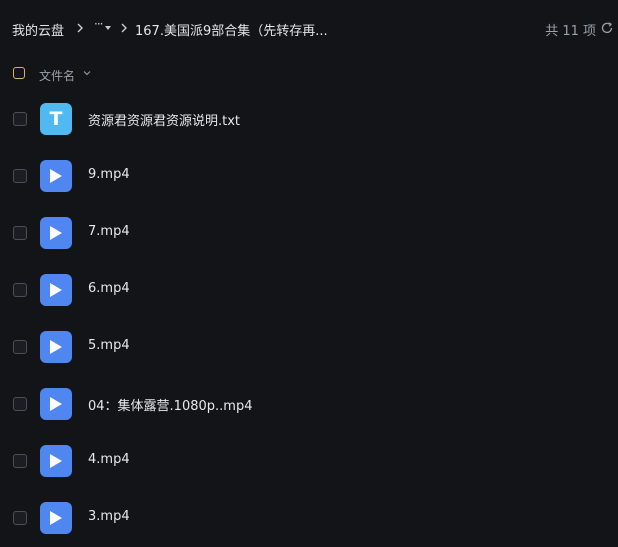 The height and width of the screenshot is (547, 618). Describe the element at coordinates (19, 73) in the screenshot. I see `select-all-checkbox` at that location.